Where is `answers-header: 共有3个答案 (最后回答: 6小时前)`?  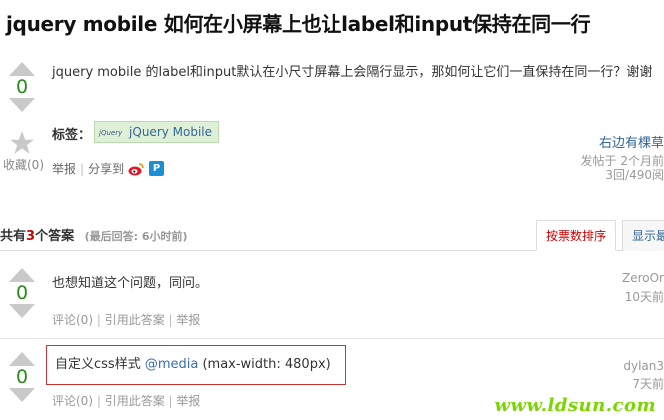 answers-header: 共有3个答案 (最后回答: 6小时前) is located at coordinates (94, 234).